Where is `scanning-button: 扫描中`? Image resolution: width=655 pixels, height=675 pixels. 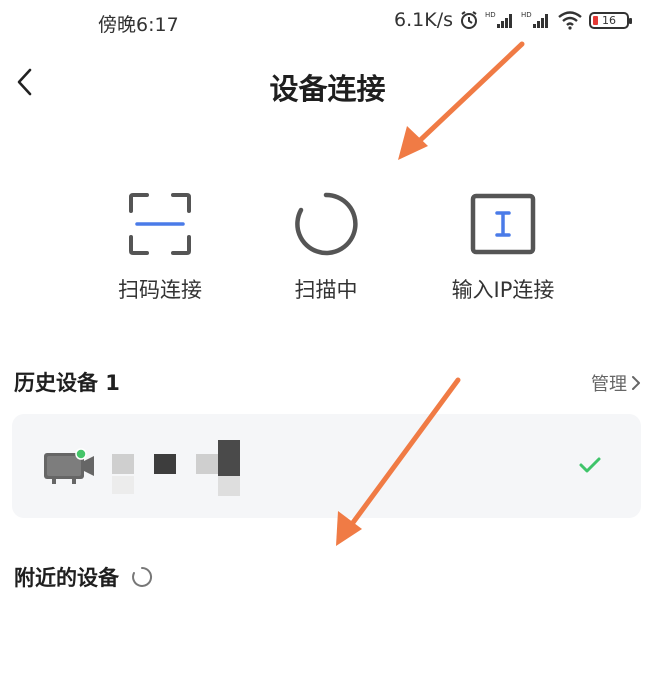 scanning-button: 扫描中 is located at coordinates (326, 246).